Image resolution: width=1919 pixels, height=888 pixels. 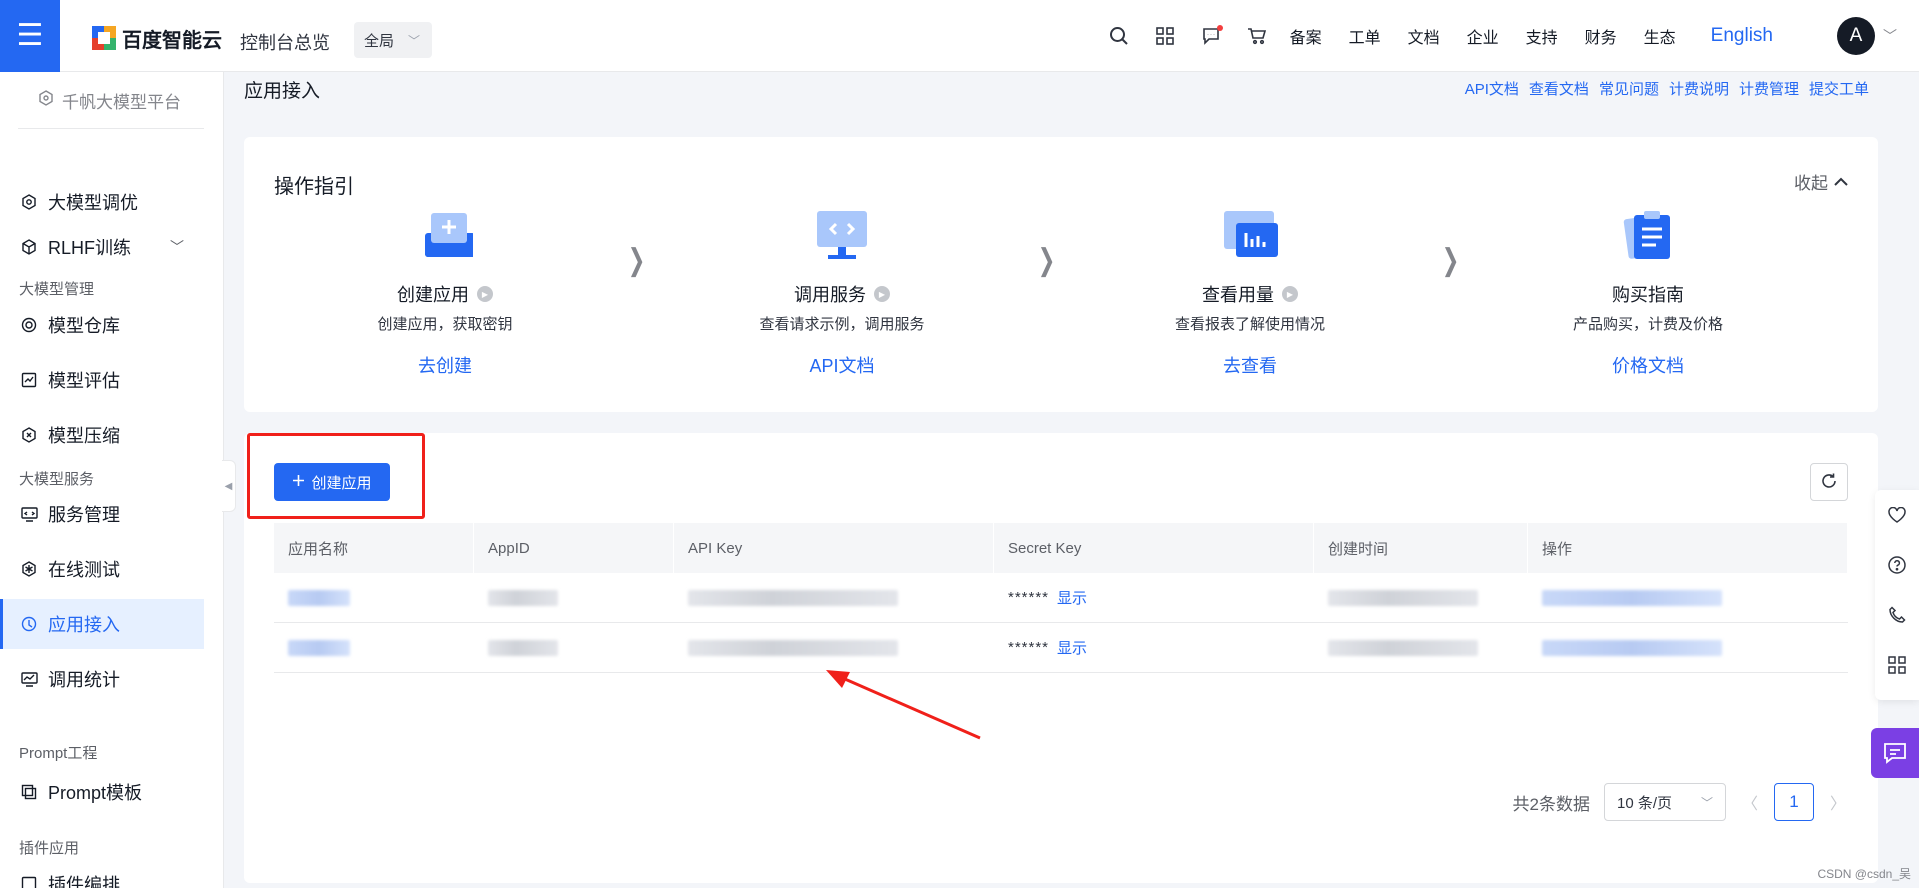 I want to click on sidebar-group-model-management: 大模型管理, so click(x=57, y=289).